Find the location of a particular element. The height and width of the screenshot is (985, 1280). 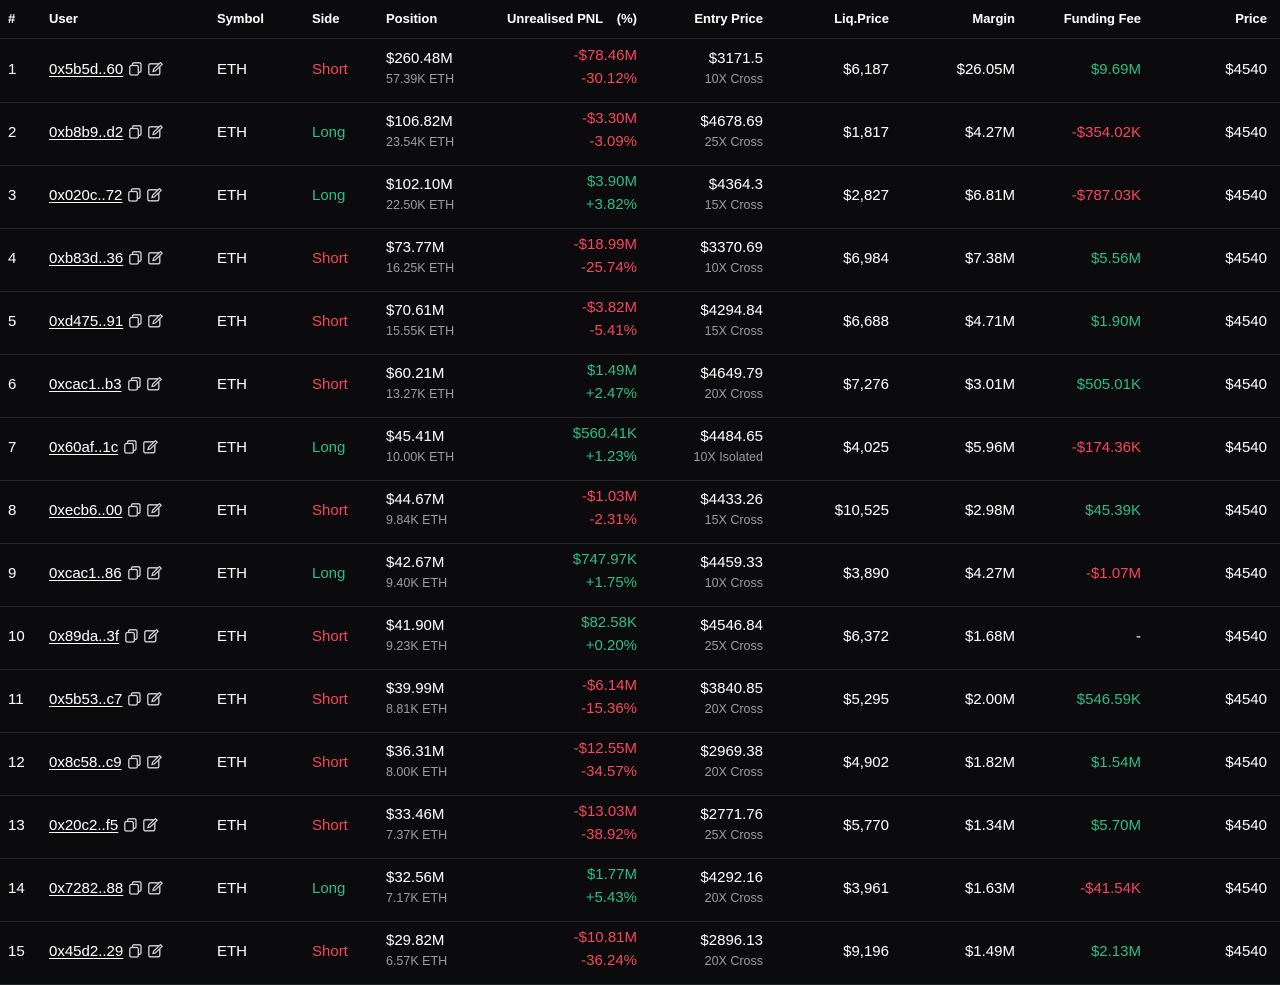

row-number: 13 is located at coordinates (16, 825).